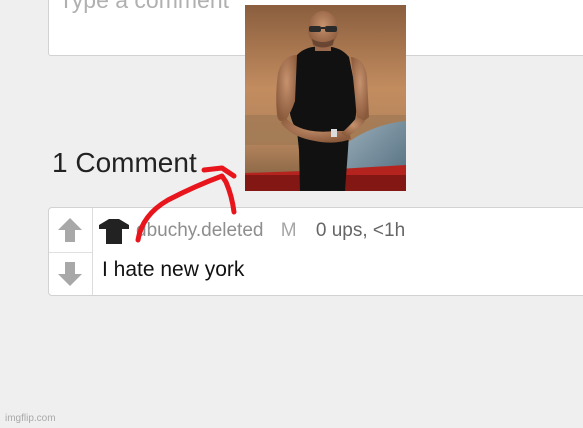 The image size is (583, 428). Describe the element at coordinates (114, 231) in the screenshot. I see `t-shirt-icon` at that location.